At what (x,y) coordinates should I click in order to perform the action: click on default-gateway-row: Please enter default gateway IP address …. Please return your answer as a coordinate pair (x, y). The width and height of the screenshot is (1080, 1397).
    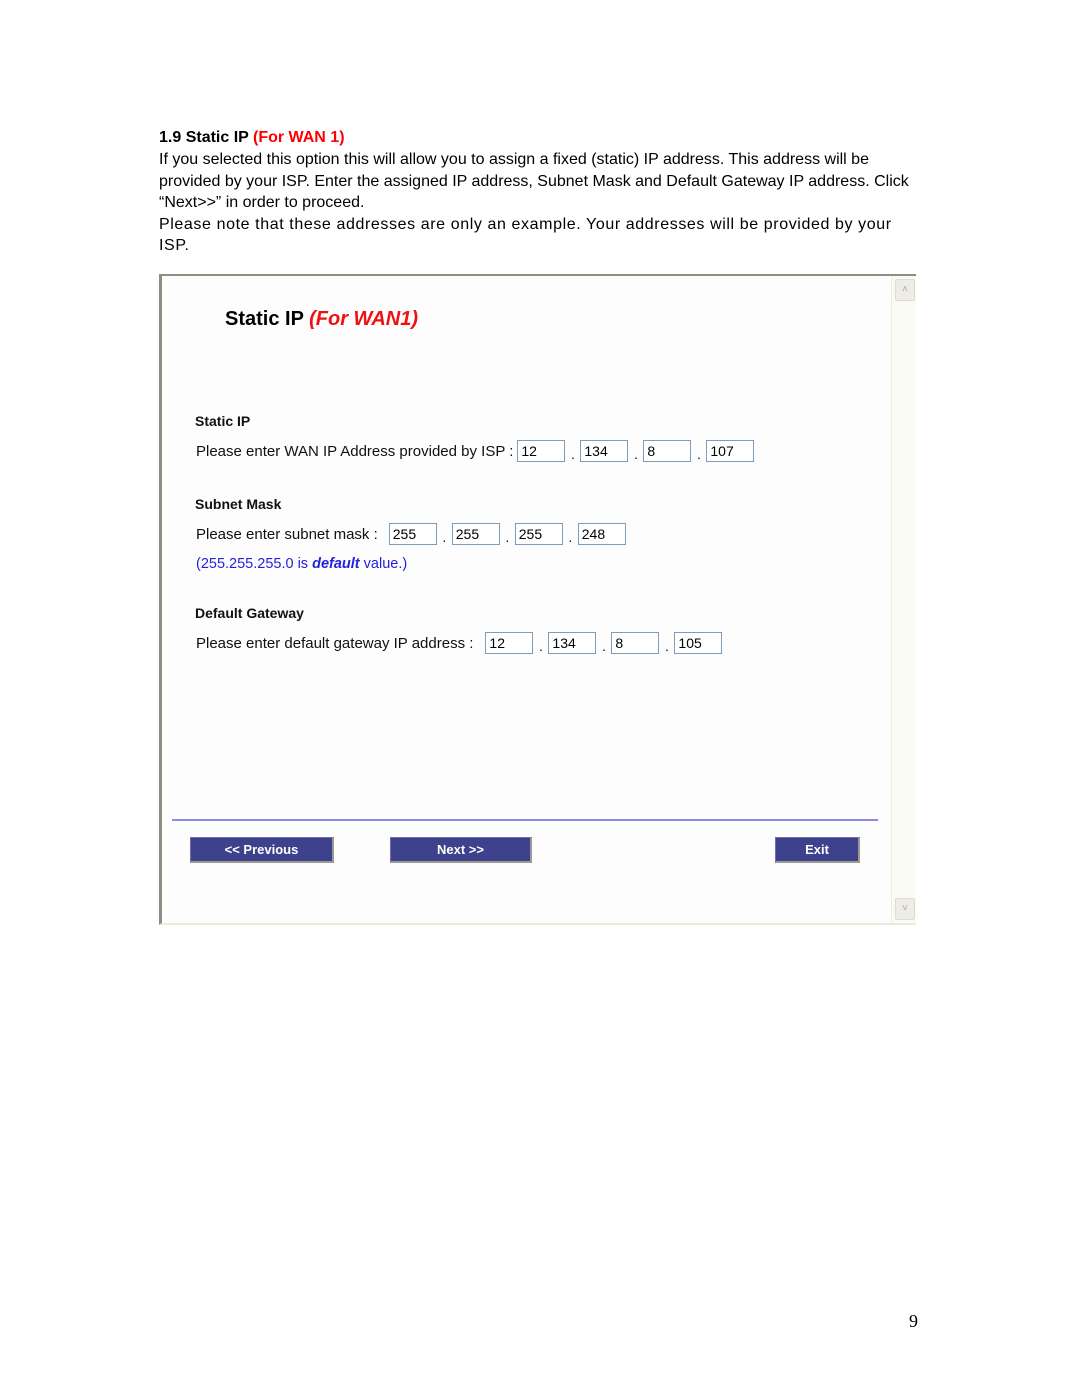
    Looking at the image, I should click on (459, 643).